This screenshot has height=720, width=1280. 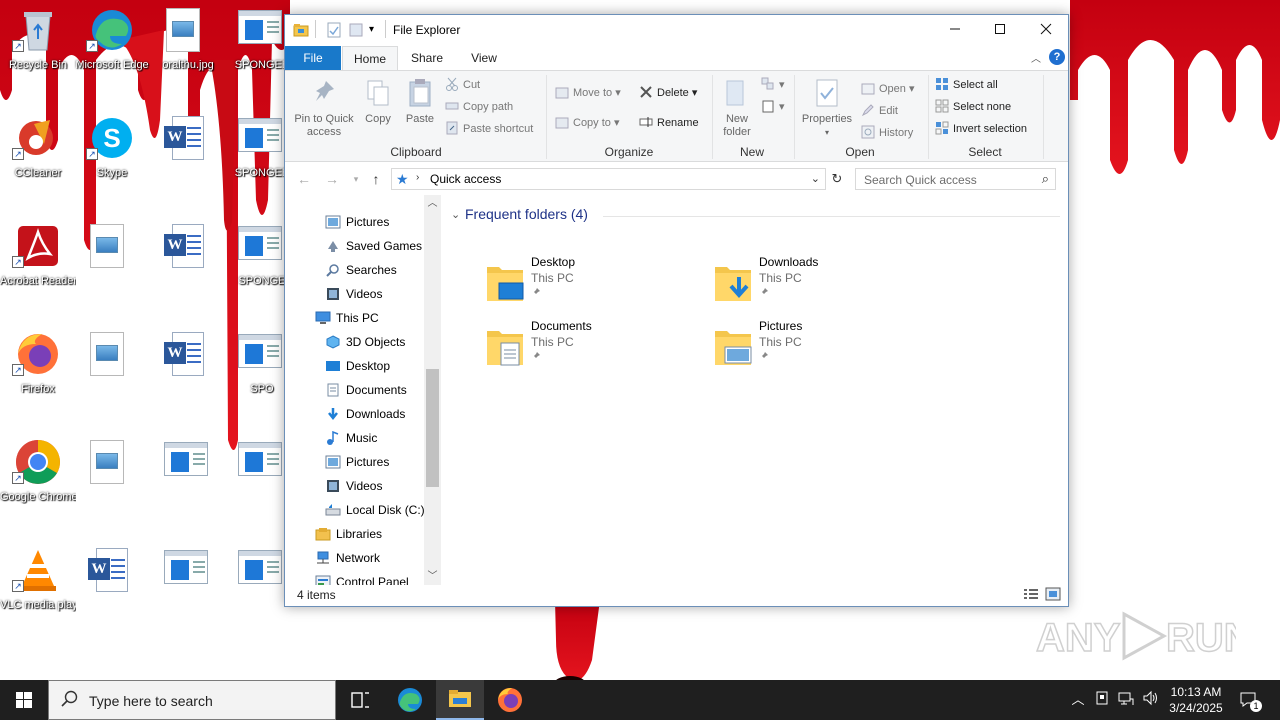 I want to click on scroll-up-arrow-icon: ︿, so click(x=432, y=203).